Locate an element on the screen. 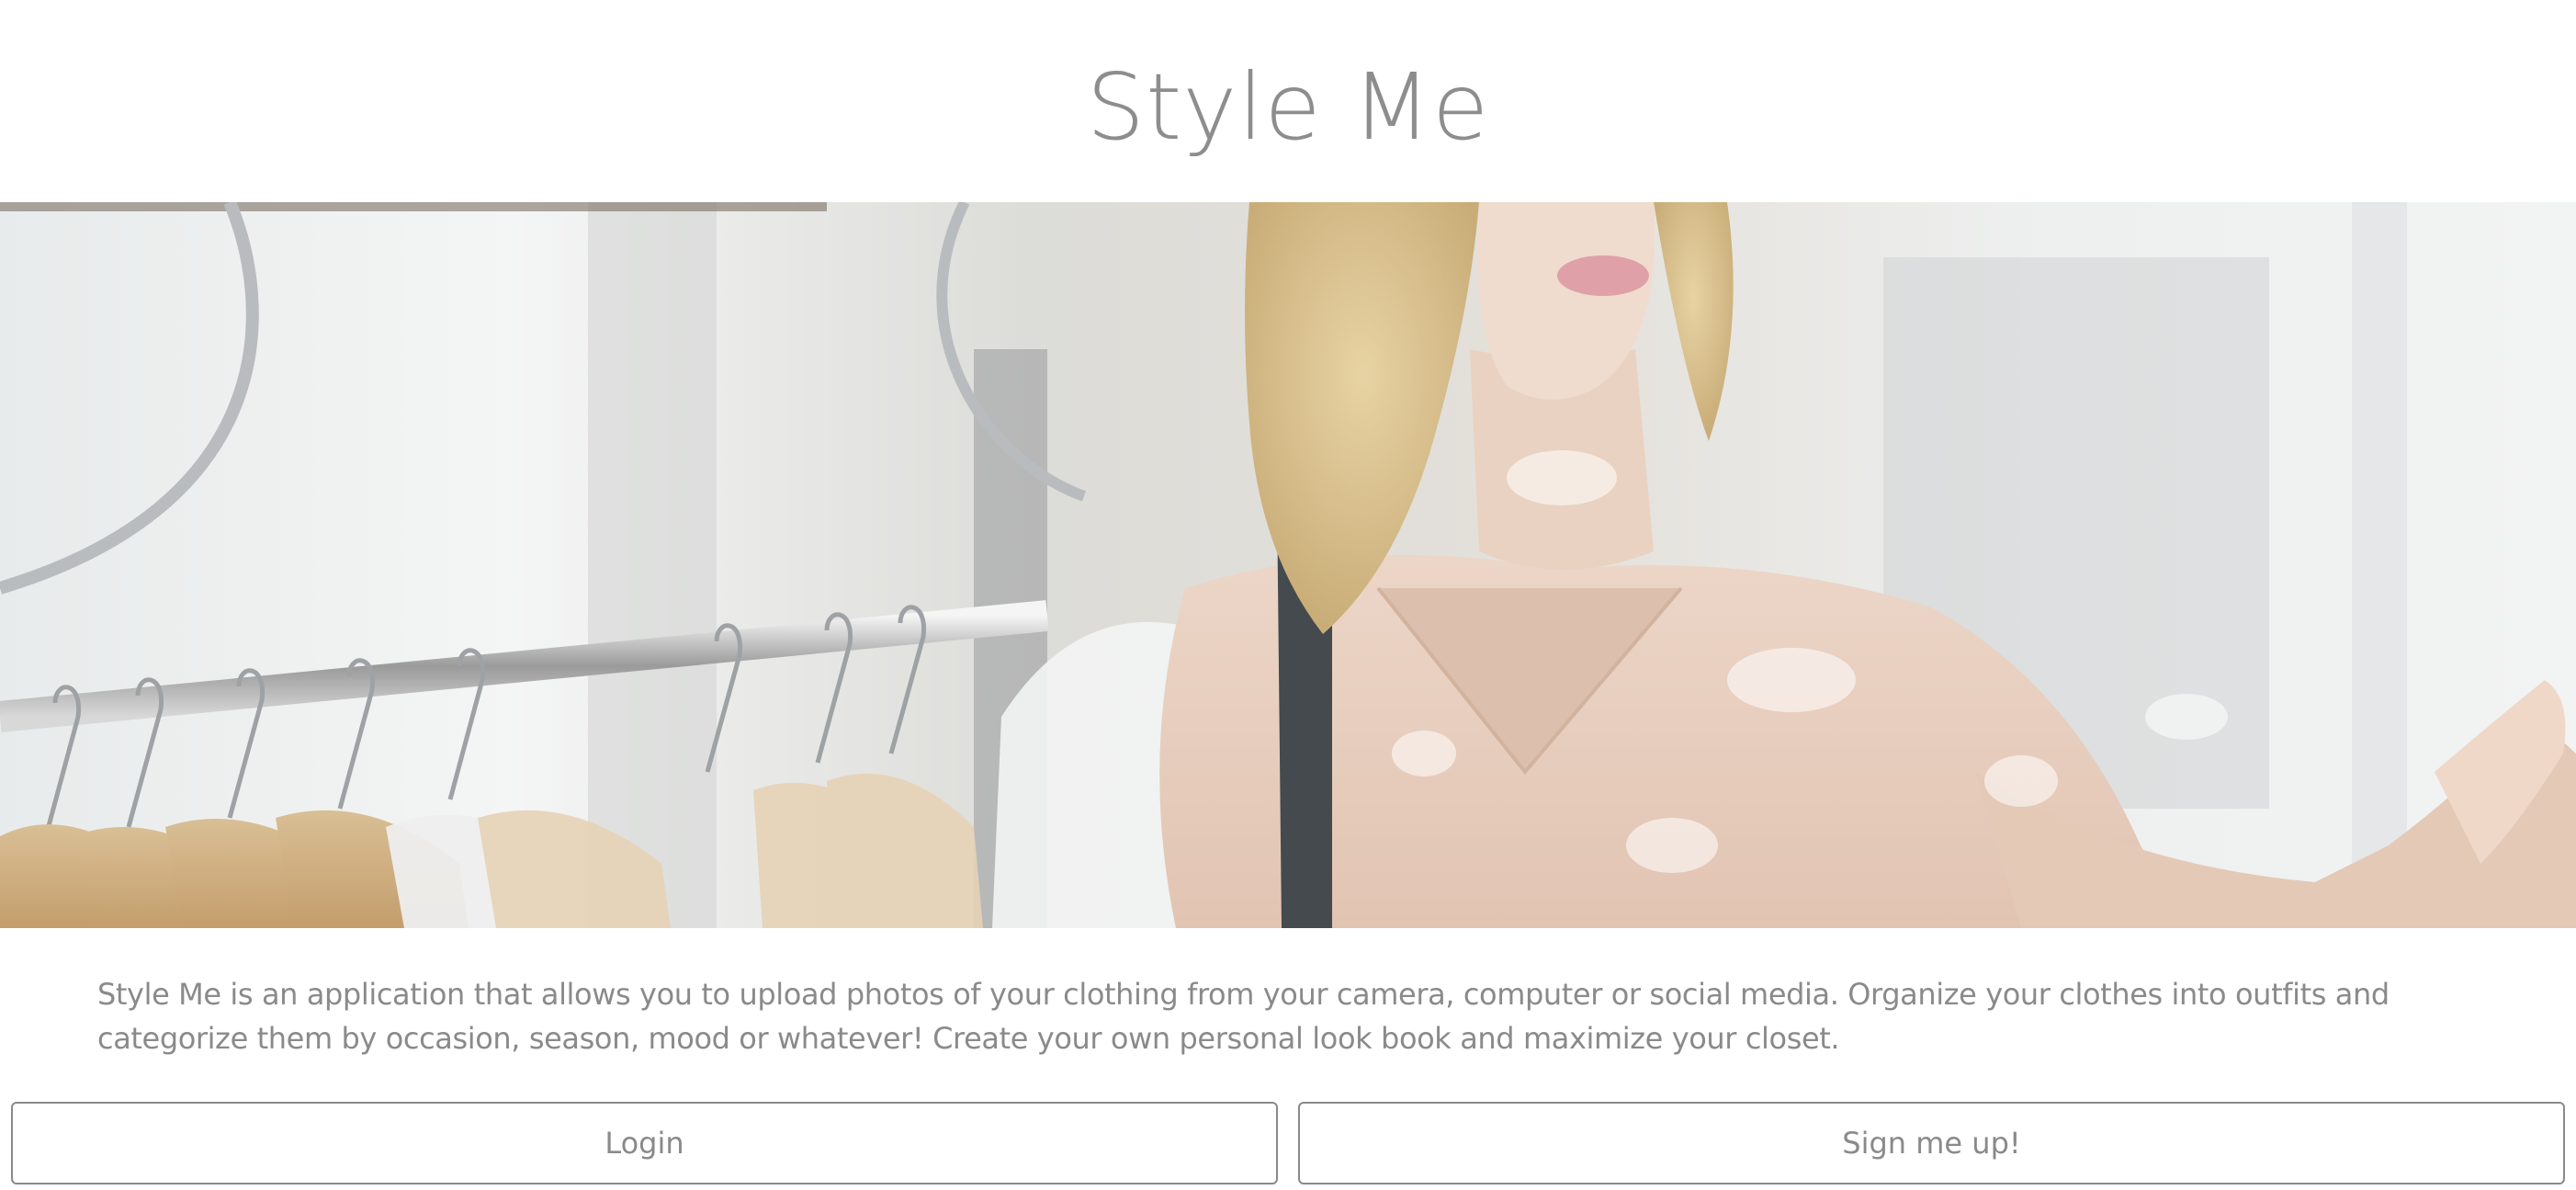  auth-actions: Login Sign me up! is located at coordinates (1288, 1143).